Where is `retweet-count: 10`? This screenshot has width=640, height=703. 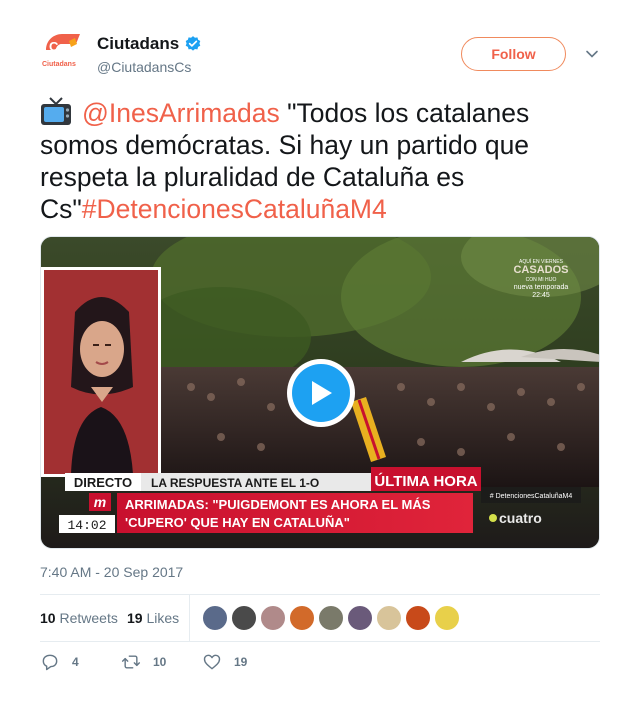 retweet-count: 10 is located at coordinates (160, 662).